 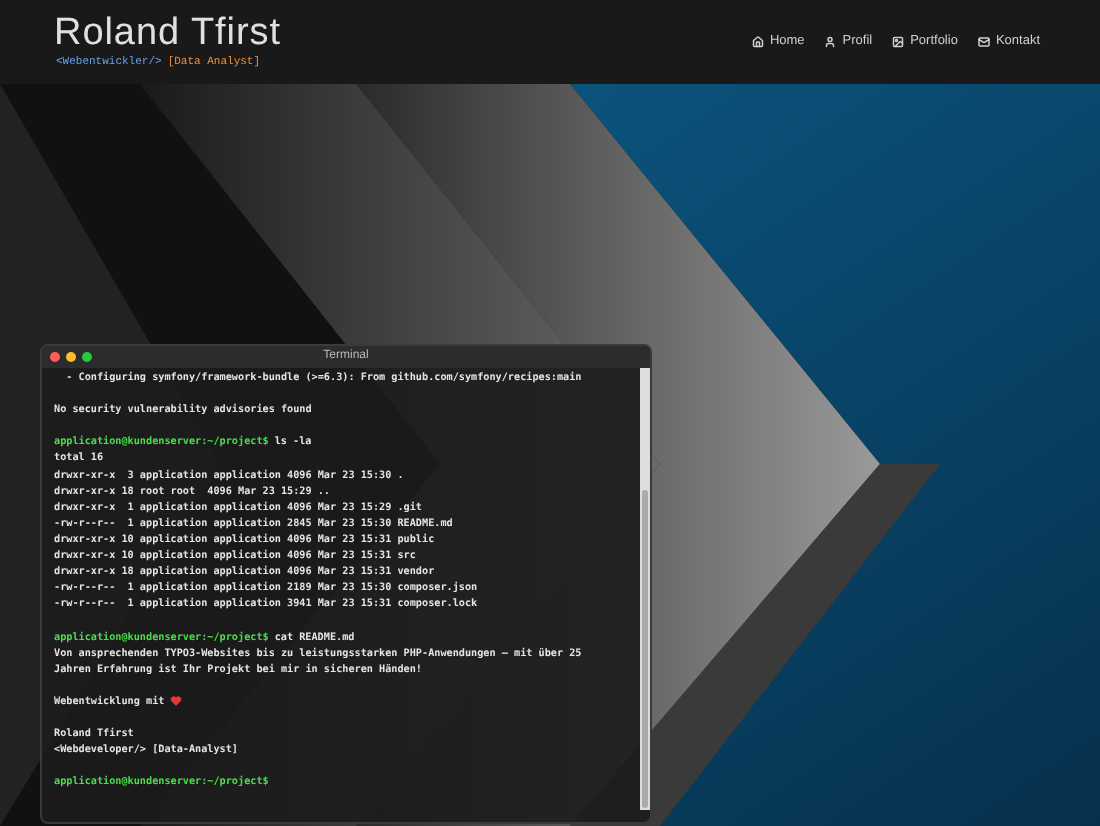 I want to click on scrollbar, so click(x=645, y=589).